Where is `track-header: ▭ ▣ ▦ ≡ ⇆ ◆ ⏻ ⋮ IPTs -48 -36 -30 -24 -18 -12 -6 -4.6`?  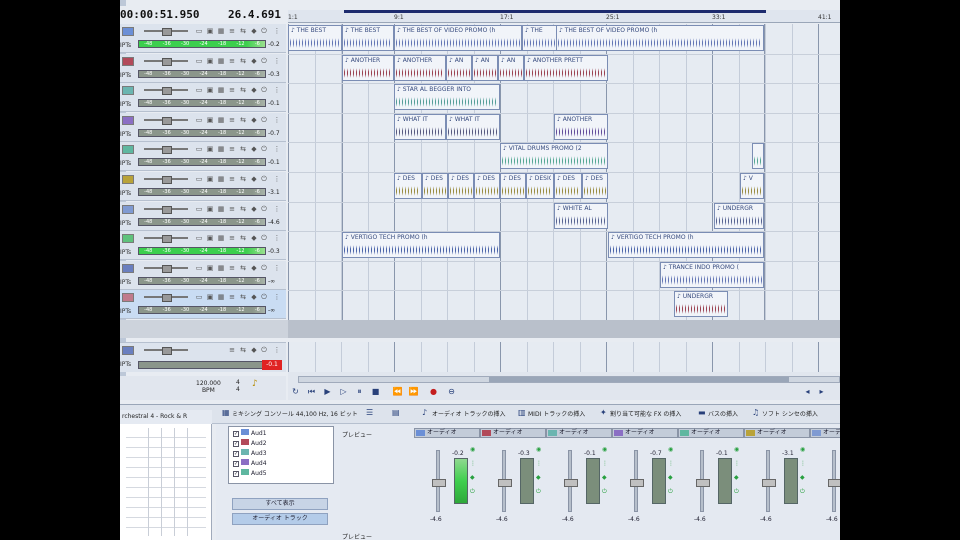
track-header: ▭ ▣ ▦ ≡ ⇆ ◆ ⏻ ⋮ IPTs -48 -36 -30 -24 -18 -12 -6 -4.6 is located at coordinates (203, 216).